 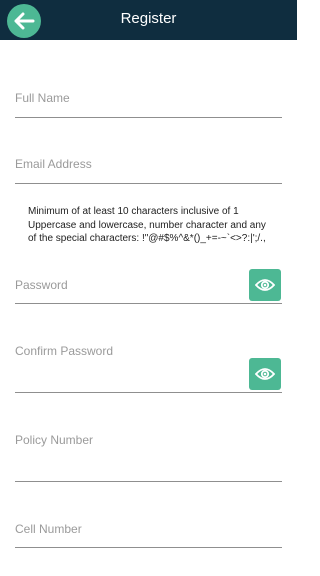 I want to click on page-title: Register, so click(x=148, y=18).